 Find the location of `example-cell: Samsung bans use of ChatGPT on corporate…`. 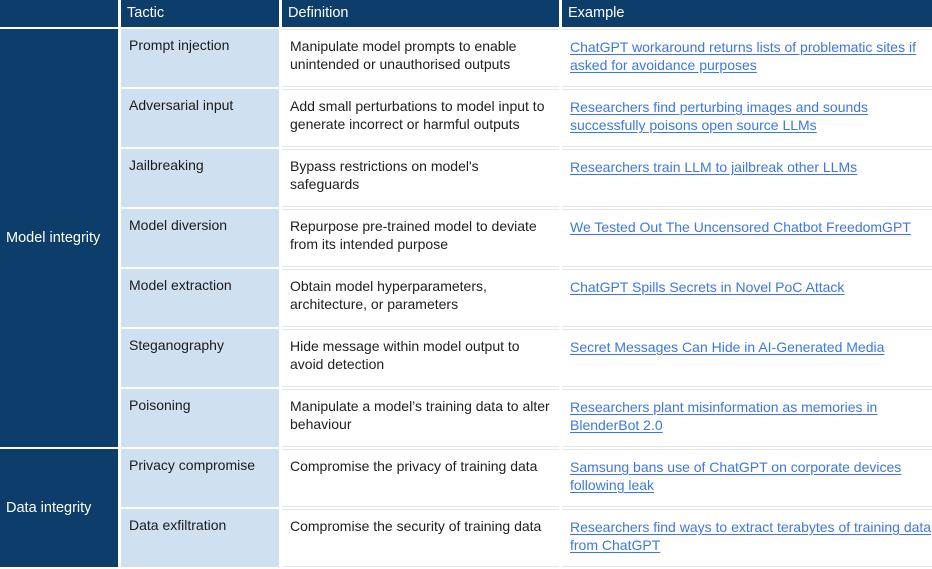

example-cell: Samsung bans use of ChatGPT on corporate… is located at coordinates (747, 478).